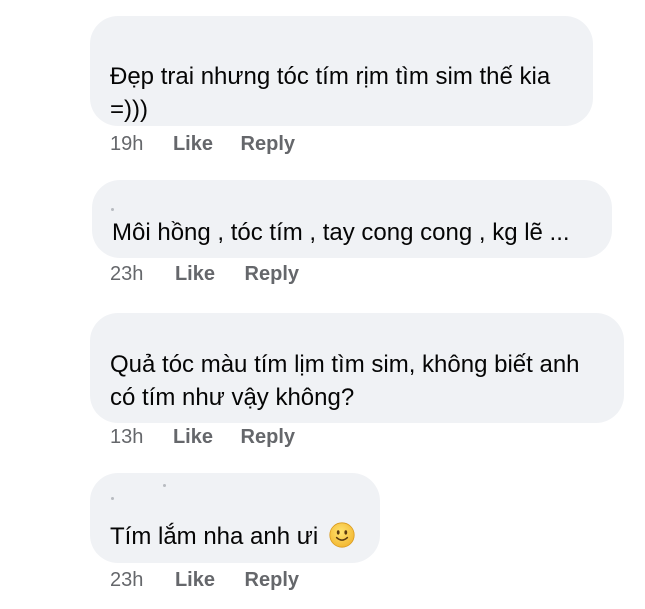 This screenshot has height=609, width=645. I want to click on comment-timestamp: 13h, so click(126, 437).